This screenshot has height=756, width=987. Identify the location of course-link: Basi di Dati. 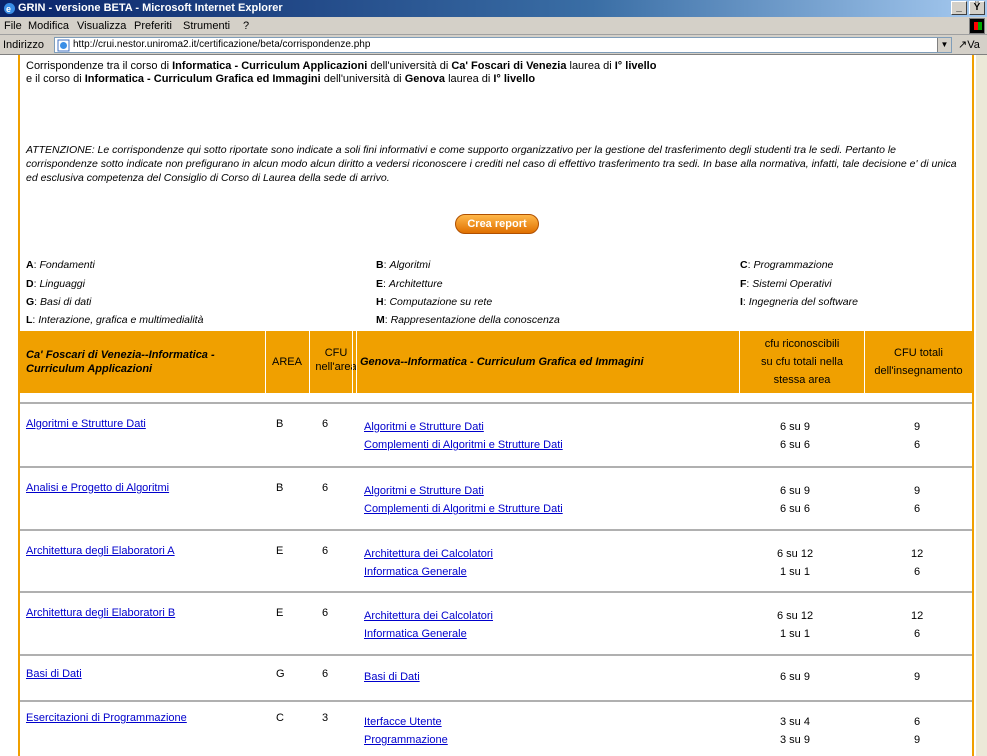
(54, 674).